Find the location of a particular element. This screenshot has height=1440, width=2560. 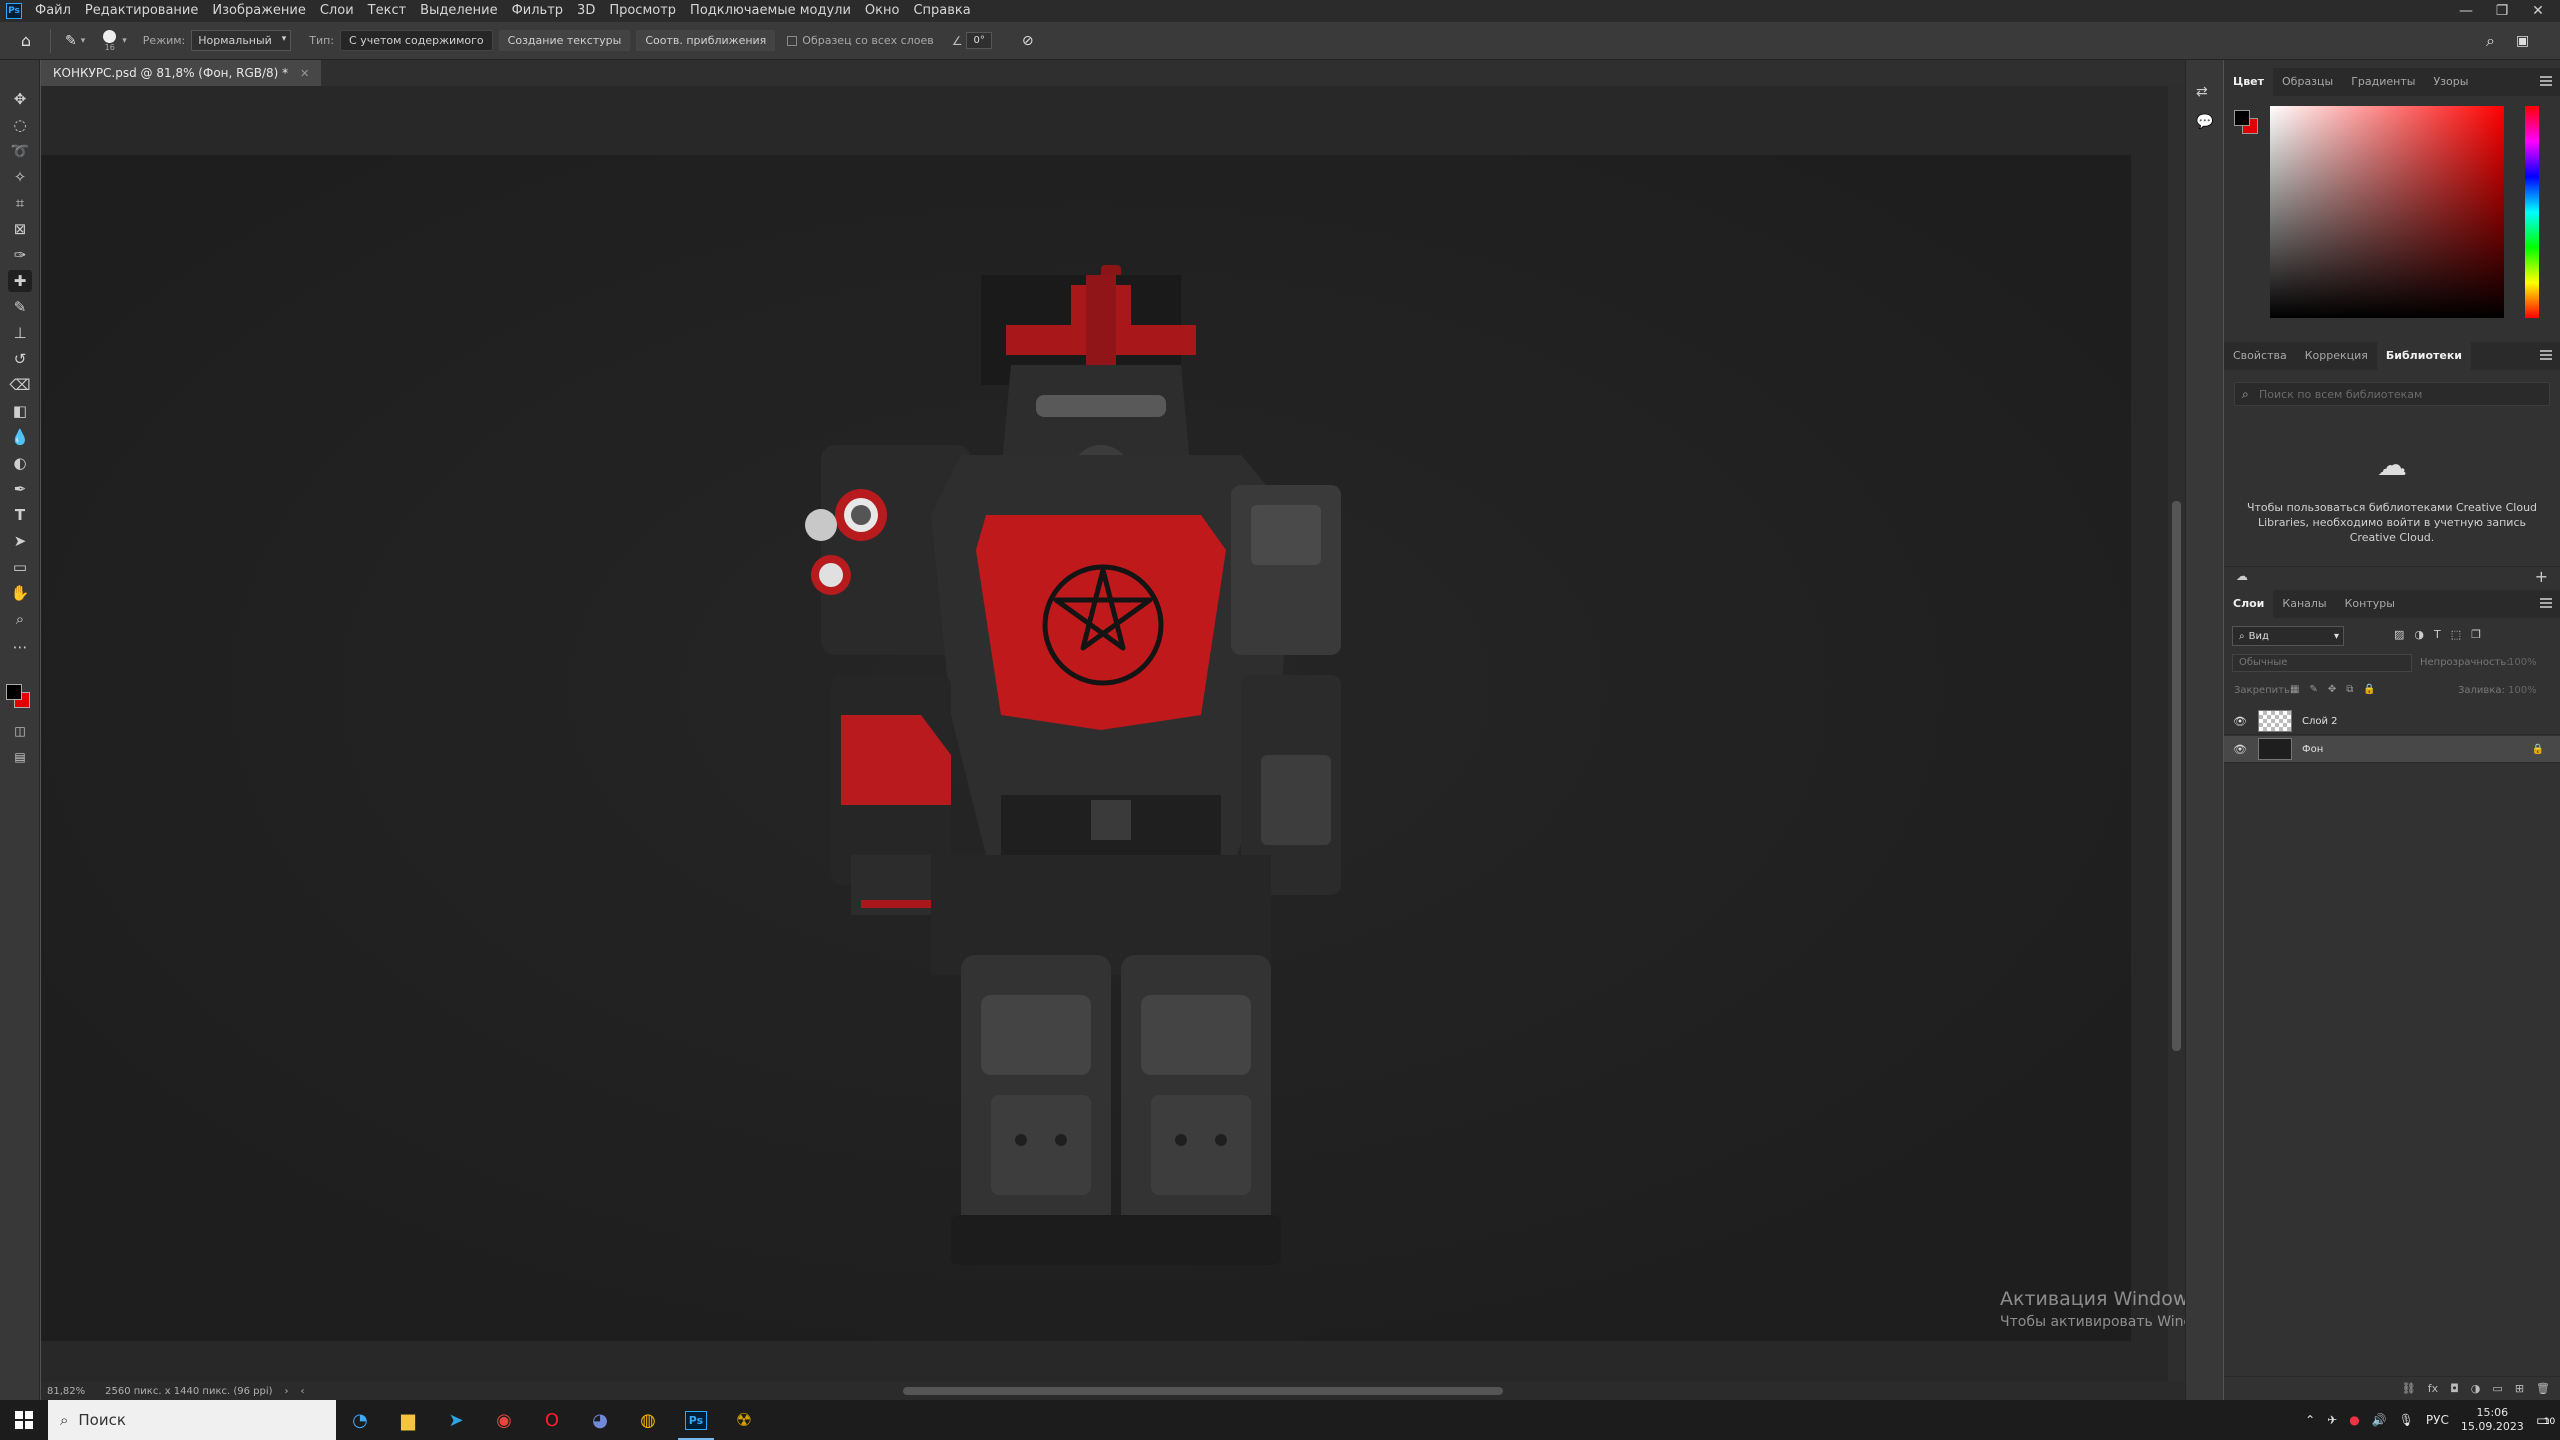

tab-properties: Свойства is located at coordinates (2260, 356).